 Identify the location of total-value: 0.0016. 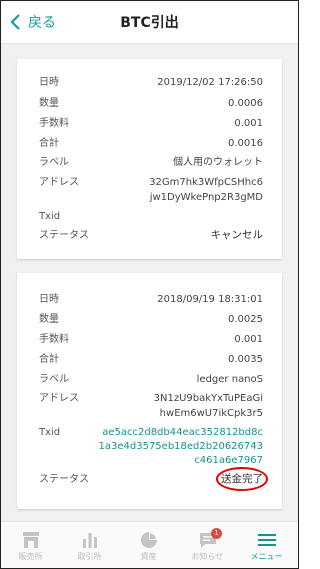
(245, 143).